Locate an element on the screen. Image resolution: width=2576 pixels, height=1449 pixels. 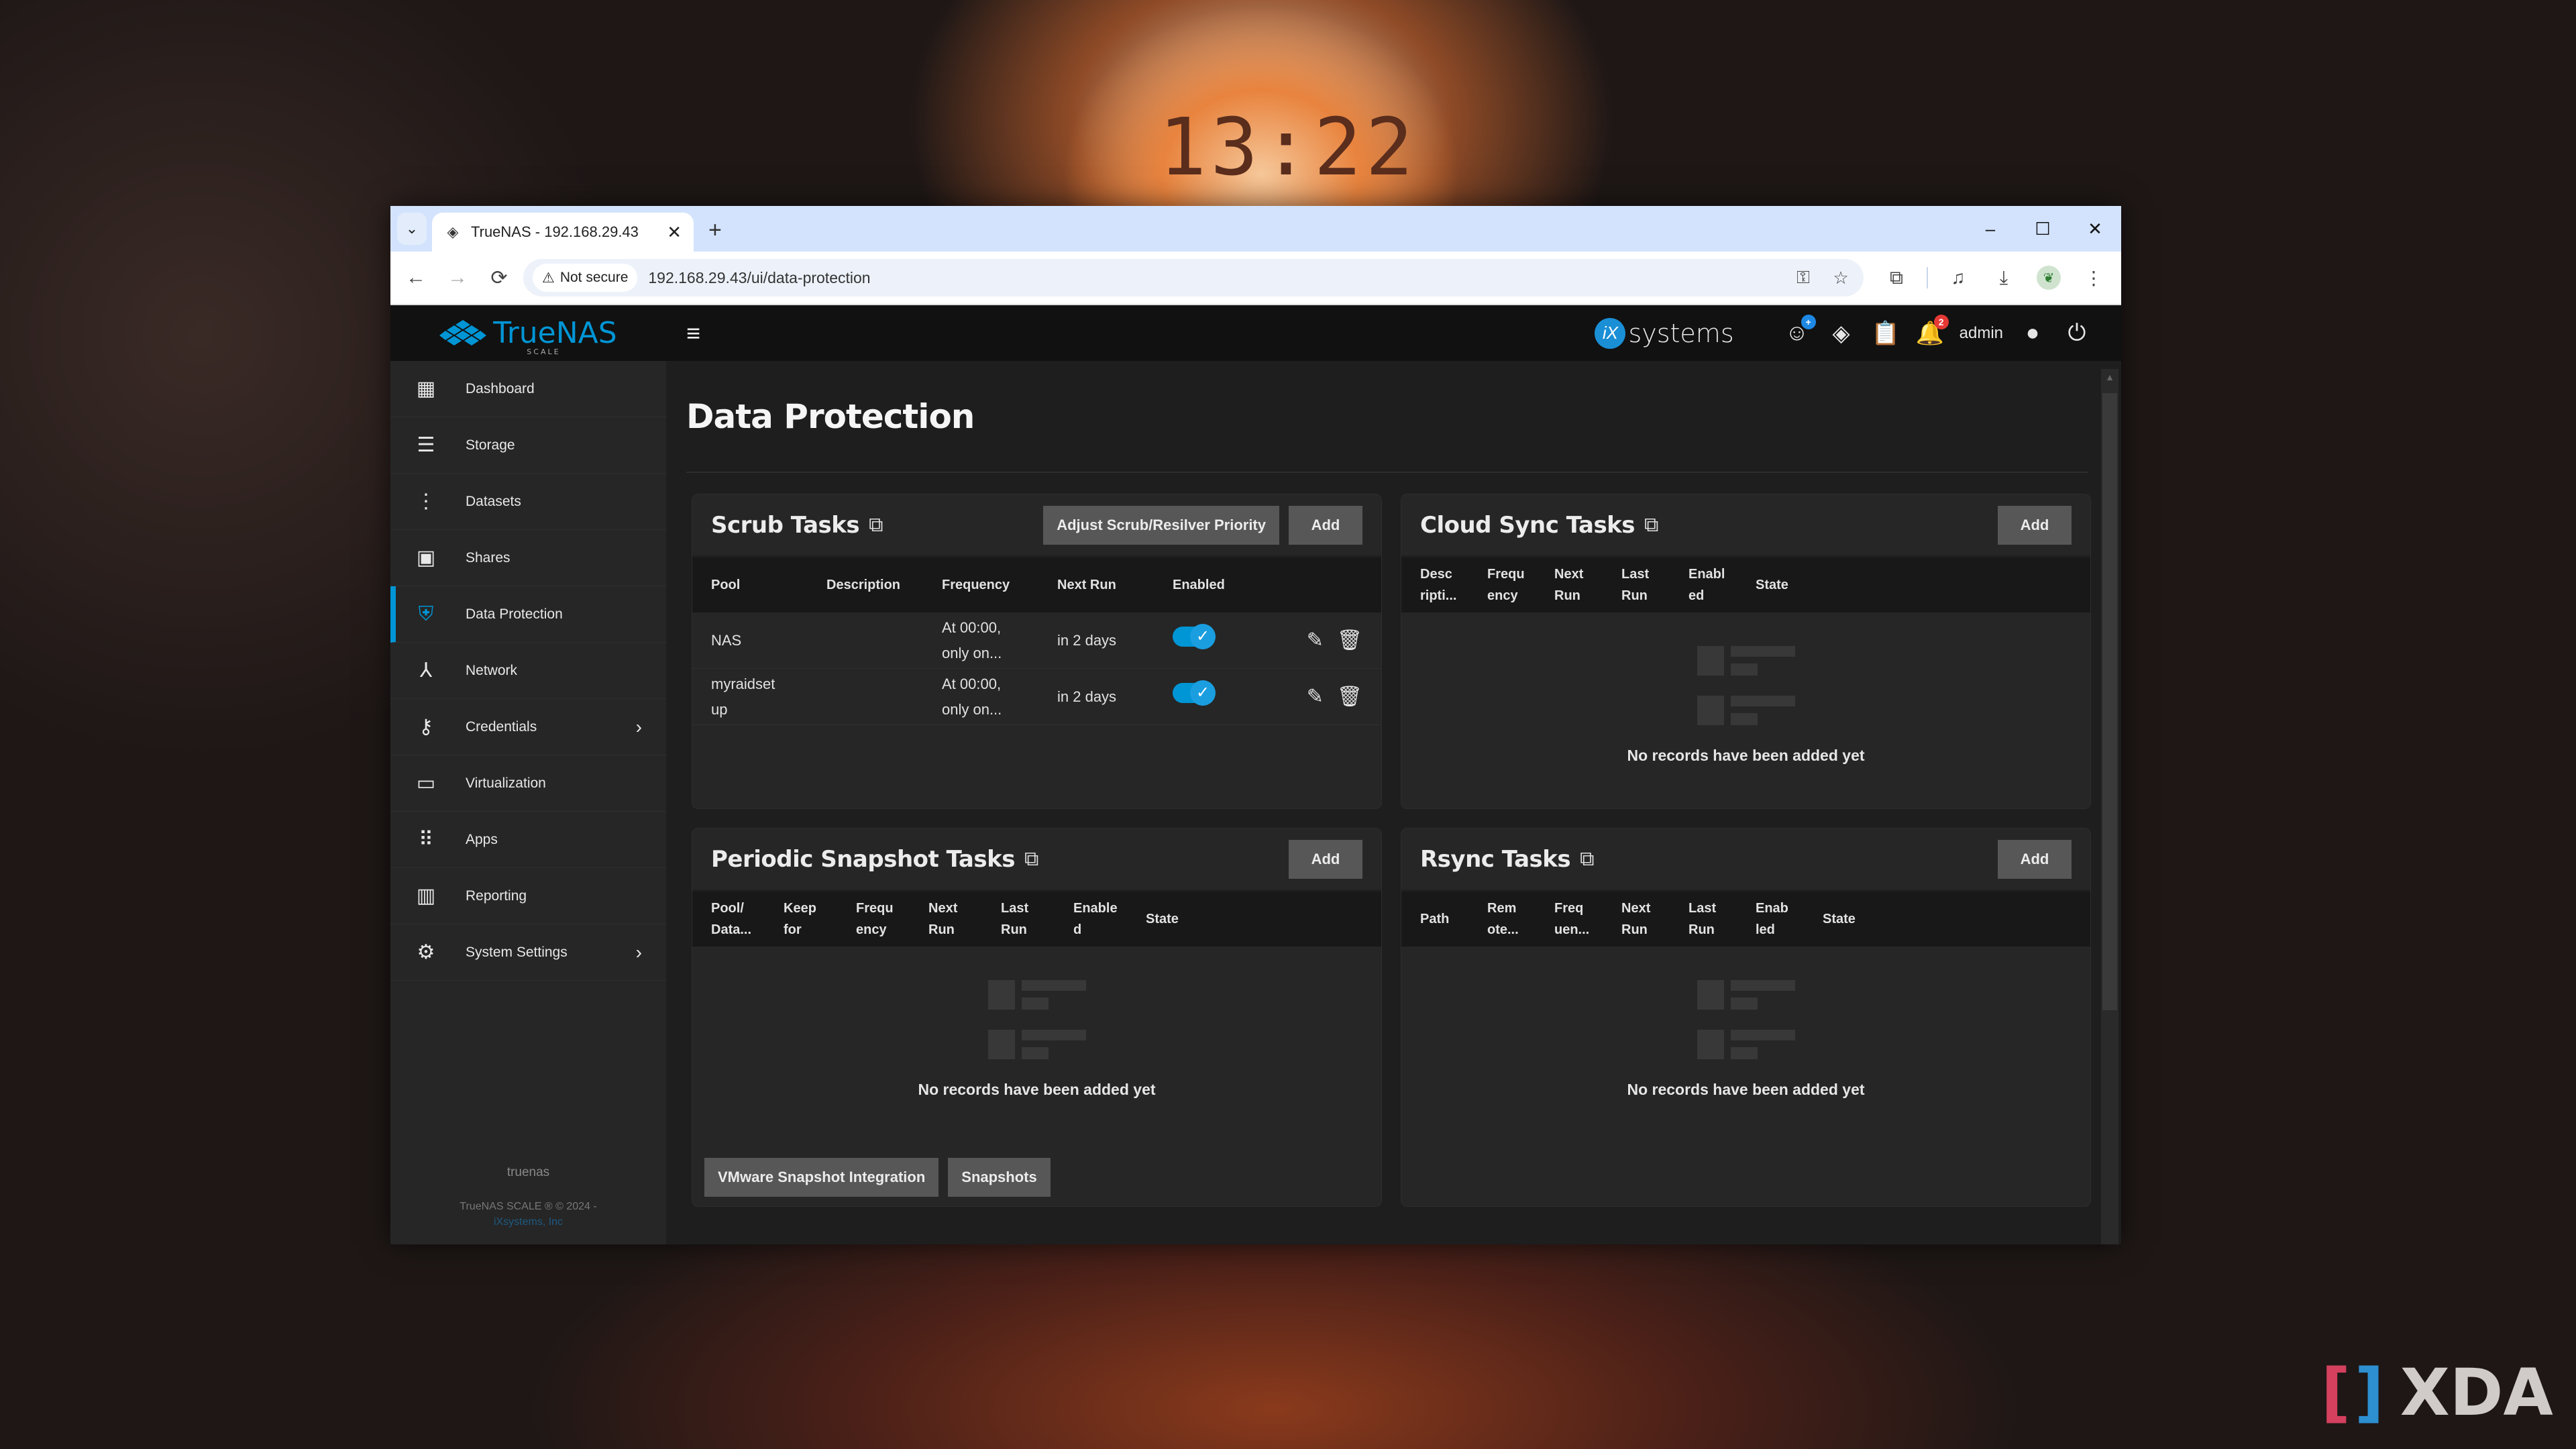
extensions-icon: ⧉ is located at coordinates (1896, 278).